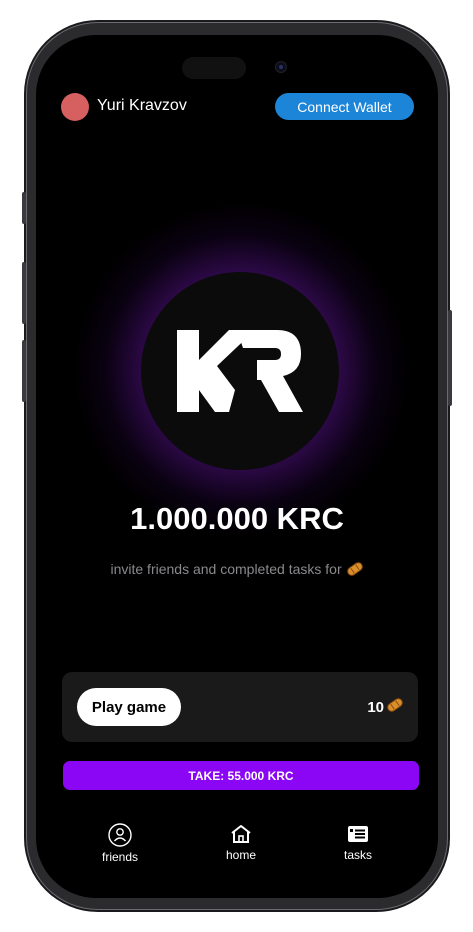 This screenshot has width=473, height=932. Describe the element at coordinates (120, 835) in the screenshot. I see `friends-icon` at that location.